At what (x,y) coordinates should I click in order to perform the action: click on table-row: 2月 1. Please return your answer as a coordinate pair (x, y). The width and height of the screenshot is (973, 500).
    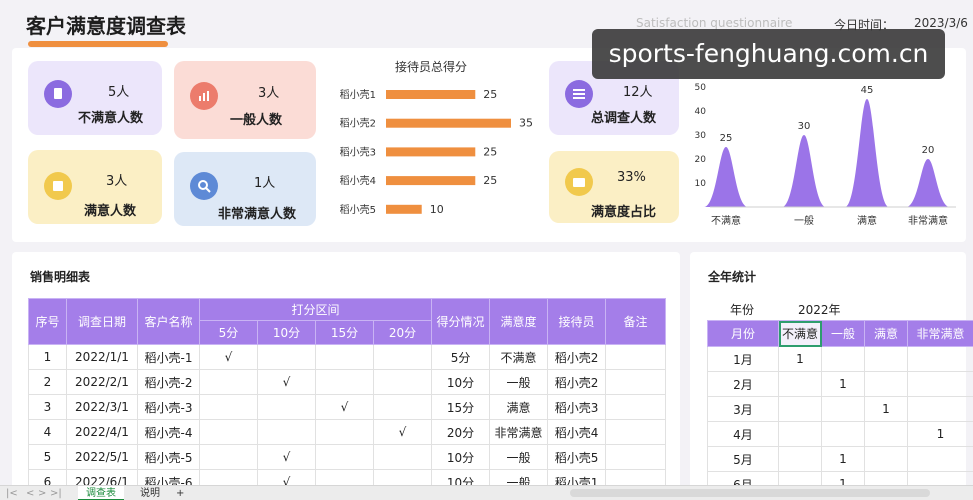
    Looking at the image, I should click on (840, 384).